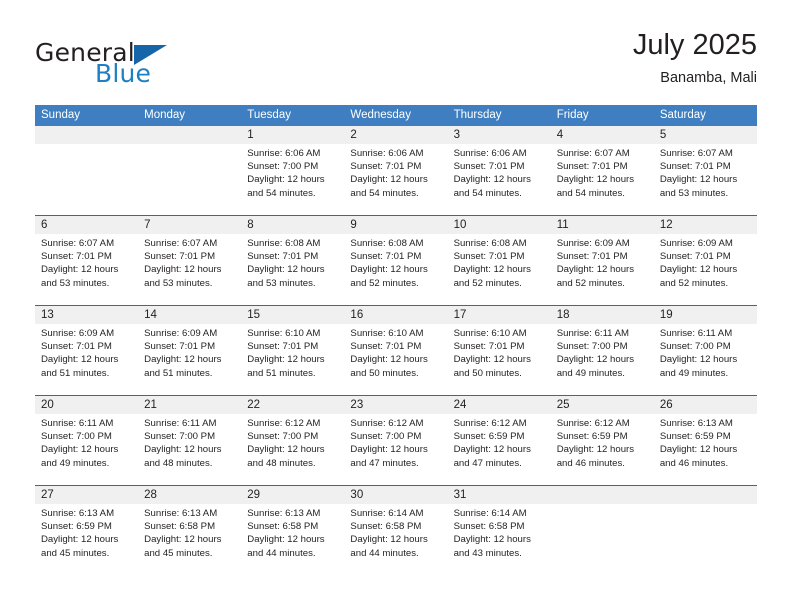 The image size is (792, 612). What do you see at coordinates (499, 405) in the screenshot?
I see `day-number: 24` at bounding box center [499, 405].